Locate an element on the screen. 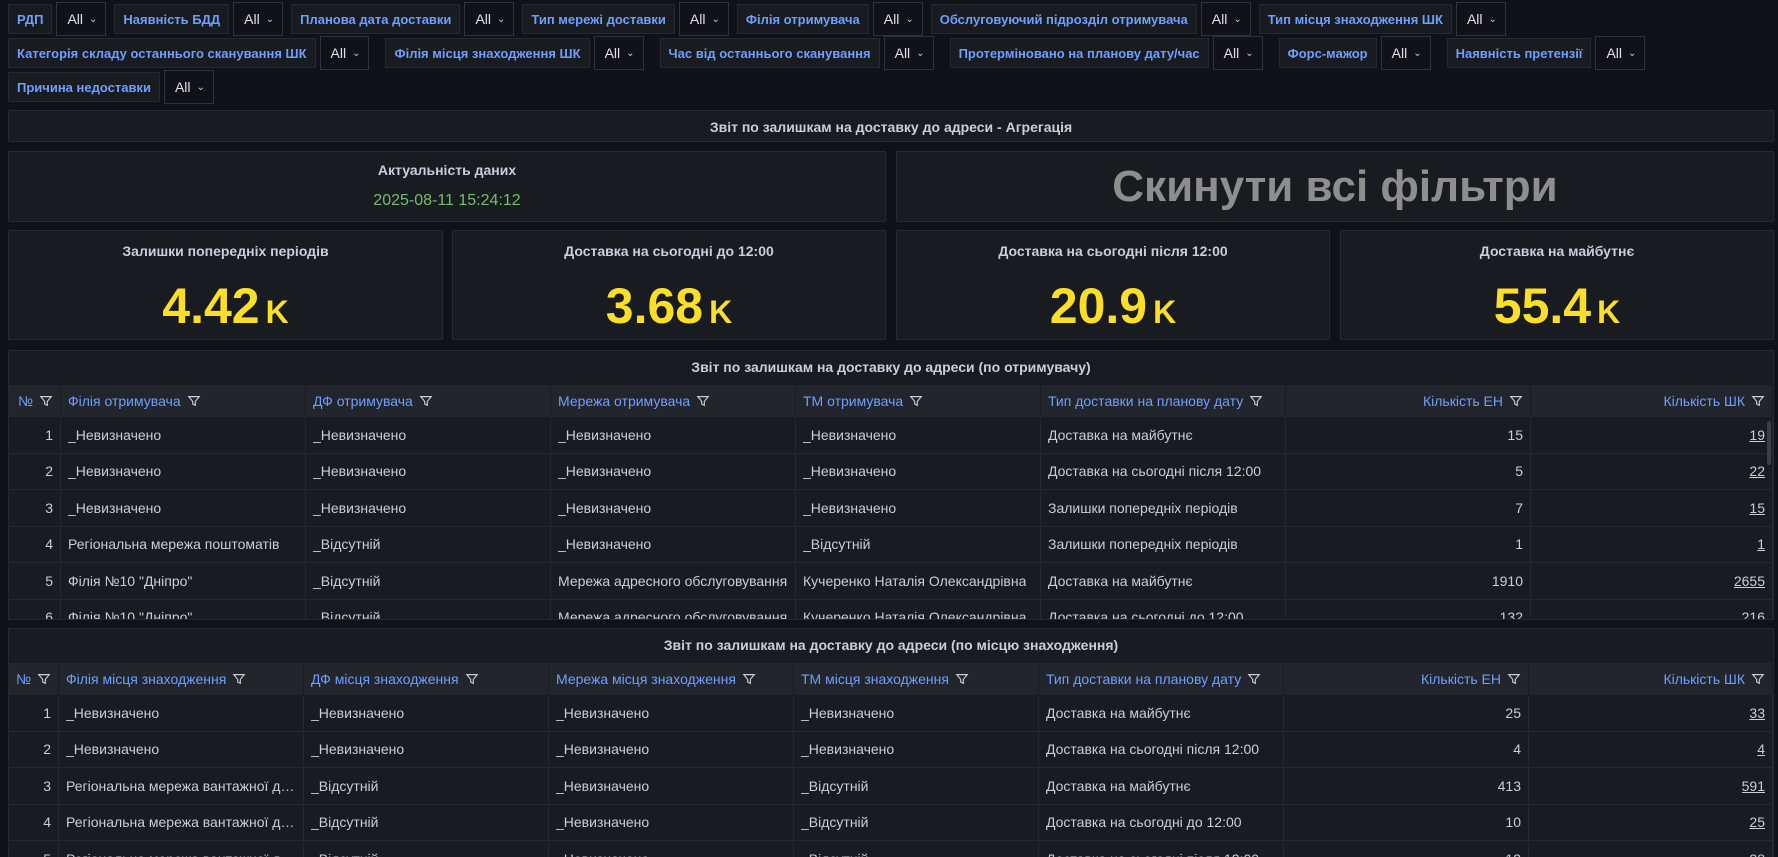 The width and height of the screenshot is (1778, 857). table-cell: Доставка на сьогодні після 12:00 is located at coordinates (1161, 849).